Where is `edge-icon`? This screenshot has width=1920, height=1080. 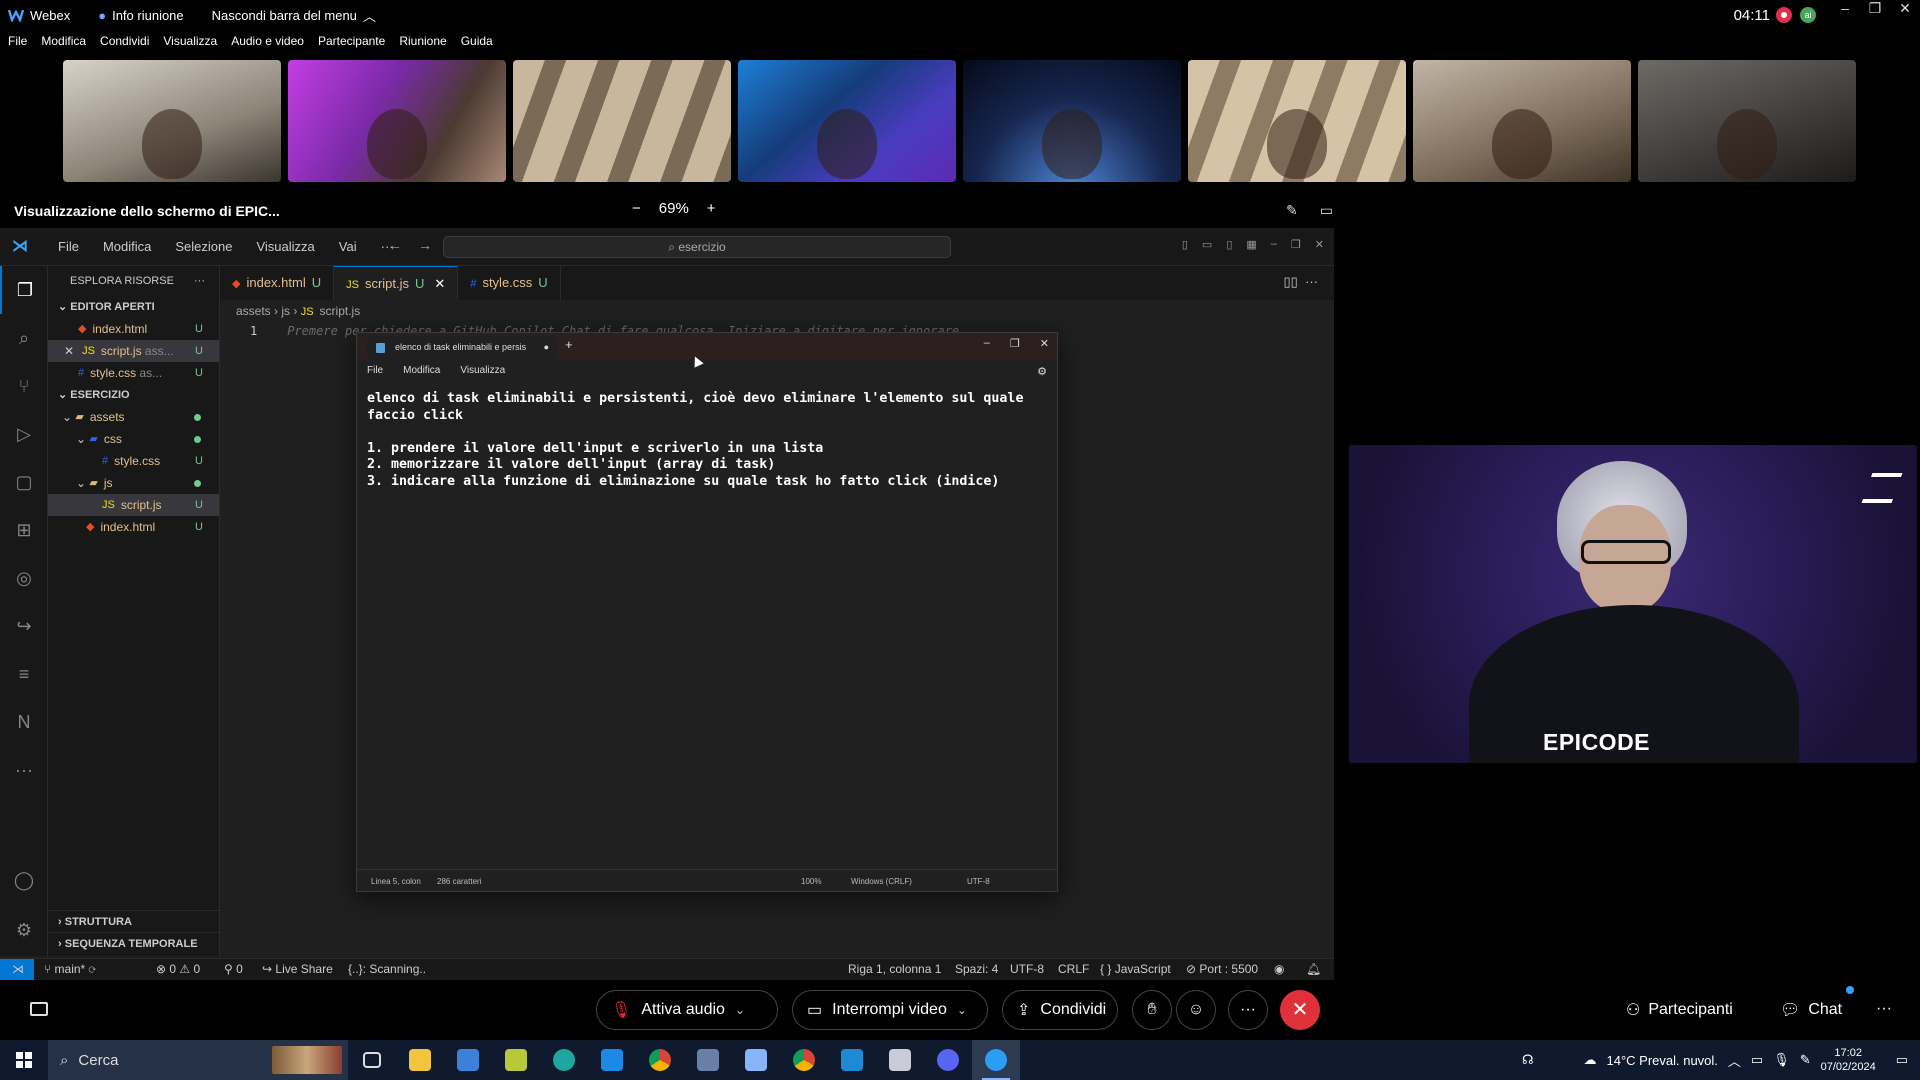 edge-icon is located at coordinates (564, 1060).